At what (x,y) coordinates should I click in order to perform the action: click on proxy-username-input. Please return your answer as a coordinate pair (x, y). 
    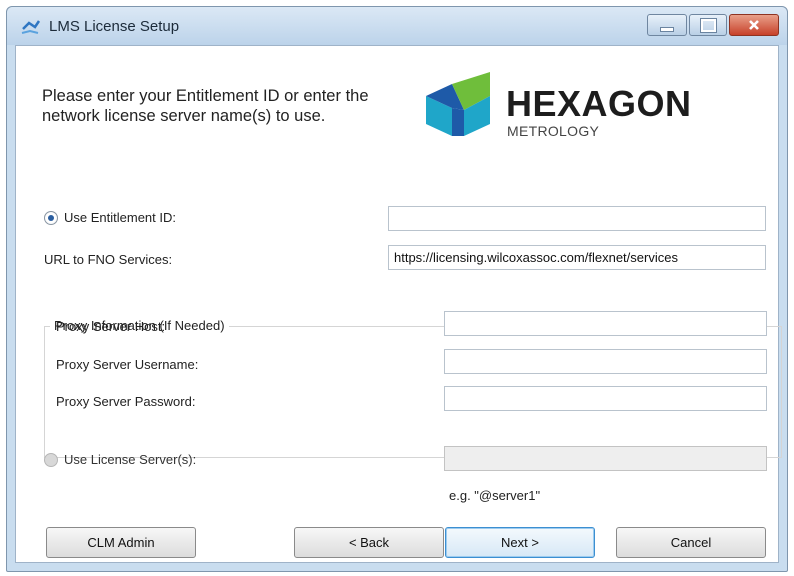
    Looking at the image, I should click on (605, 361).